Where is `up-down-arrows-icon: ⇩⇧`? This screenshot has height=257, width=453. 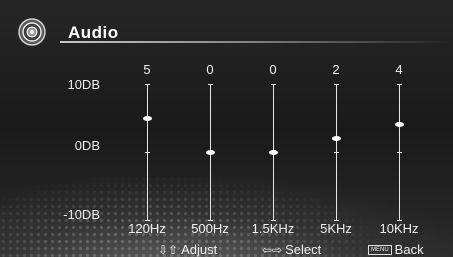
up-down-arrows-icon: ⇩⇧ is located at coordinates (168, 250).